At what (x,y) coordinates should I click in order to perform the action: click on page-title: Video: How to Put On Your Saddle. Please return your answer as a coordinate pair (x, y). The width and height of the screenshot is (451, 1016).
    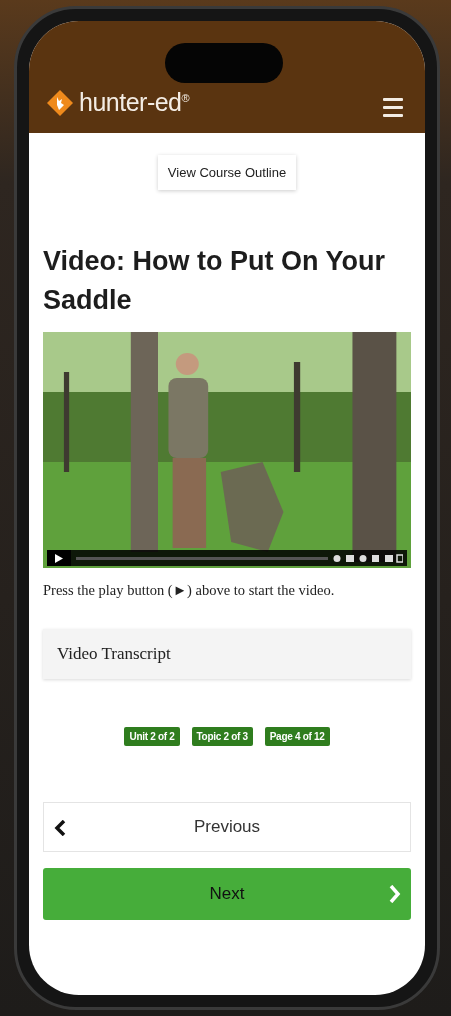
    Looking at the image, I should click on (214, 281).